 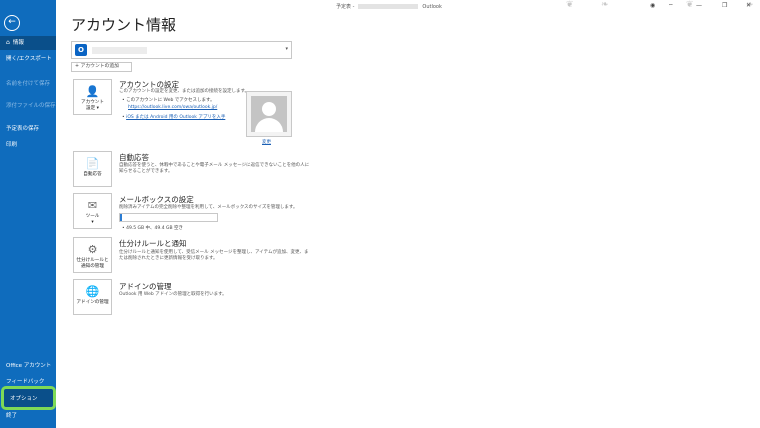 I want to click on outlook-logo-icon: O, so click(x=81, y=50).